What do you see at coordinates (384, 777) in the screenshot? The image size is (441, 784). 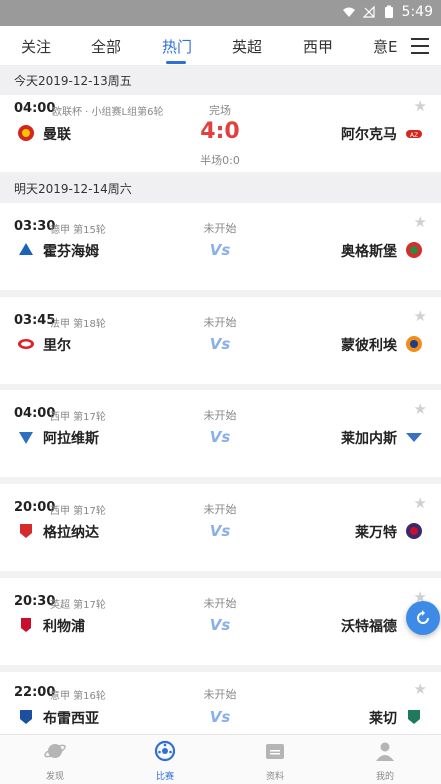 I see `nav-me-label: 我的` at bounding box center [384, 777].